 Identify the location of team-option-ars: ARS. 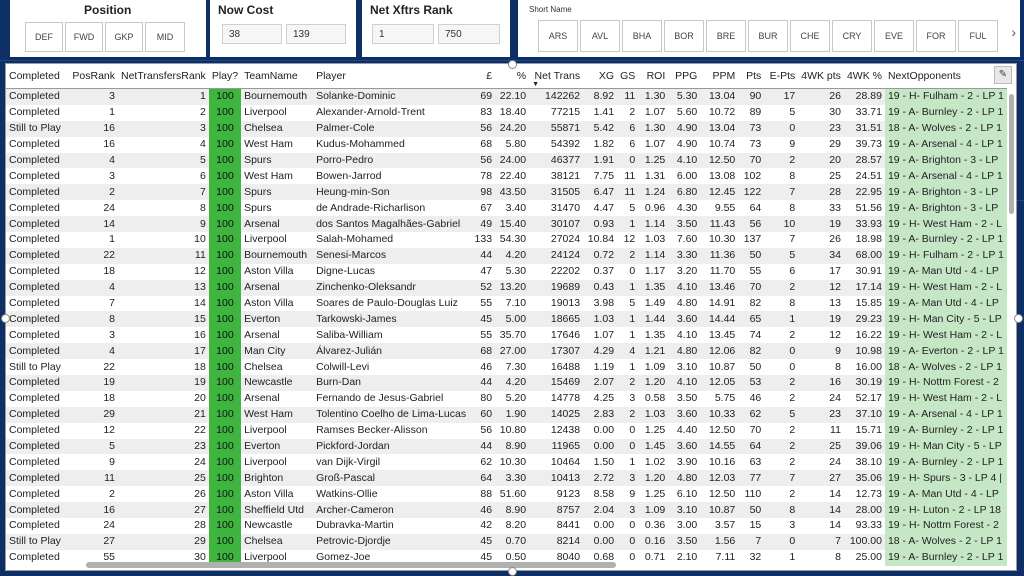
(558, 36).